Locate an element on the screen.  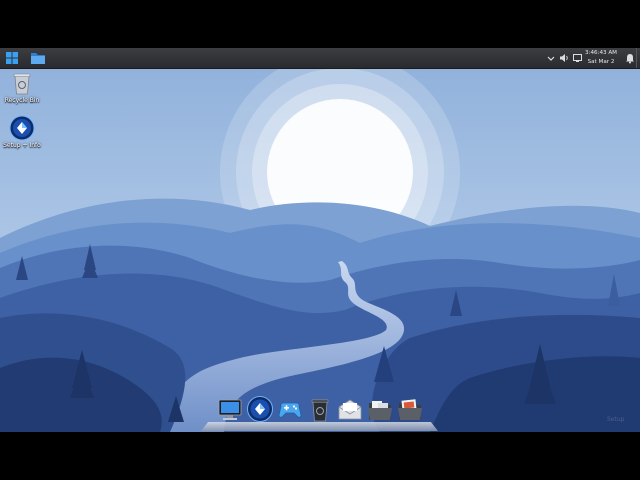
system-tray: 3:46:43 AM Sat Mar 2 is located at coordinates (592, 58).